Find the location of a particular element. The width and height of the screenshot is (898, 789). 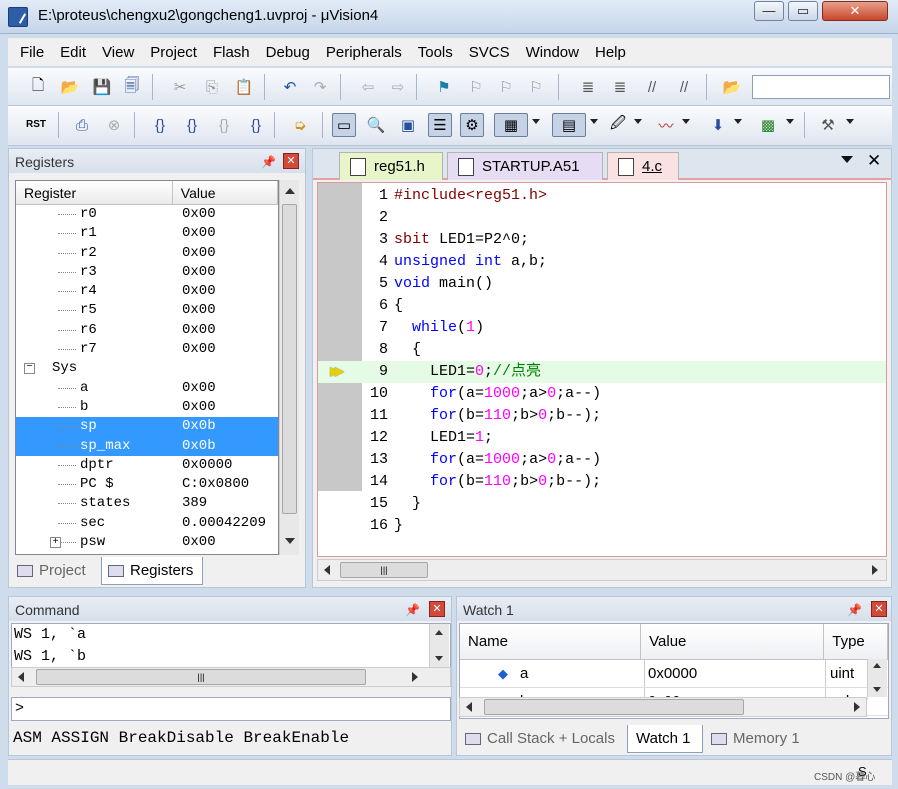

memory-window-icon: ▤ is located at coordinates (569, 125).